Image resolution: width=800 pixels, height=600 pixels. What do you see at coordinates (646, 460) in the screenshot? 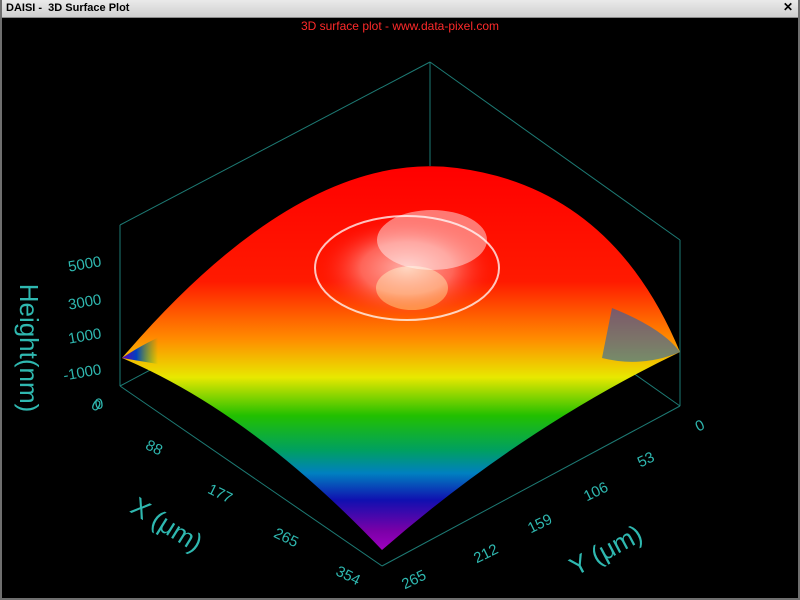
I see `y-tick-label: 53` at bounding box center [646, 460].